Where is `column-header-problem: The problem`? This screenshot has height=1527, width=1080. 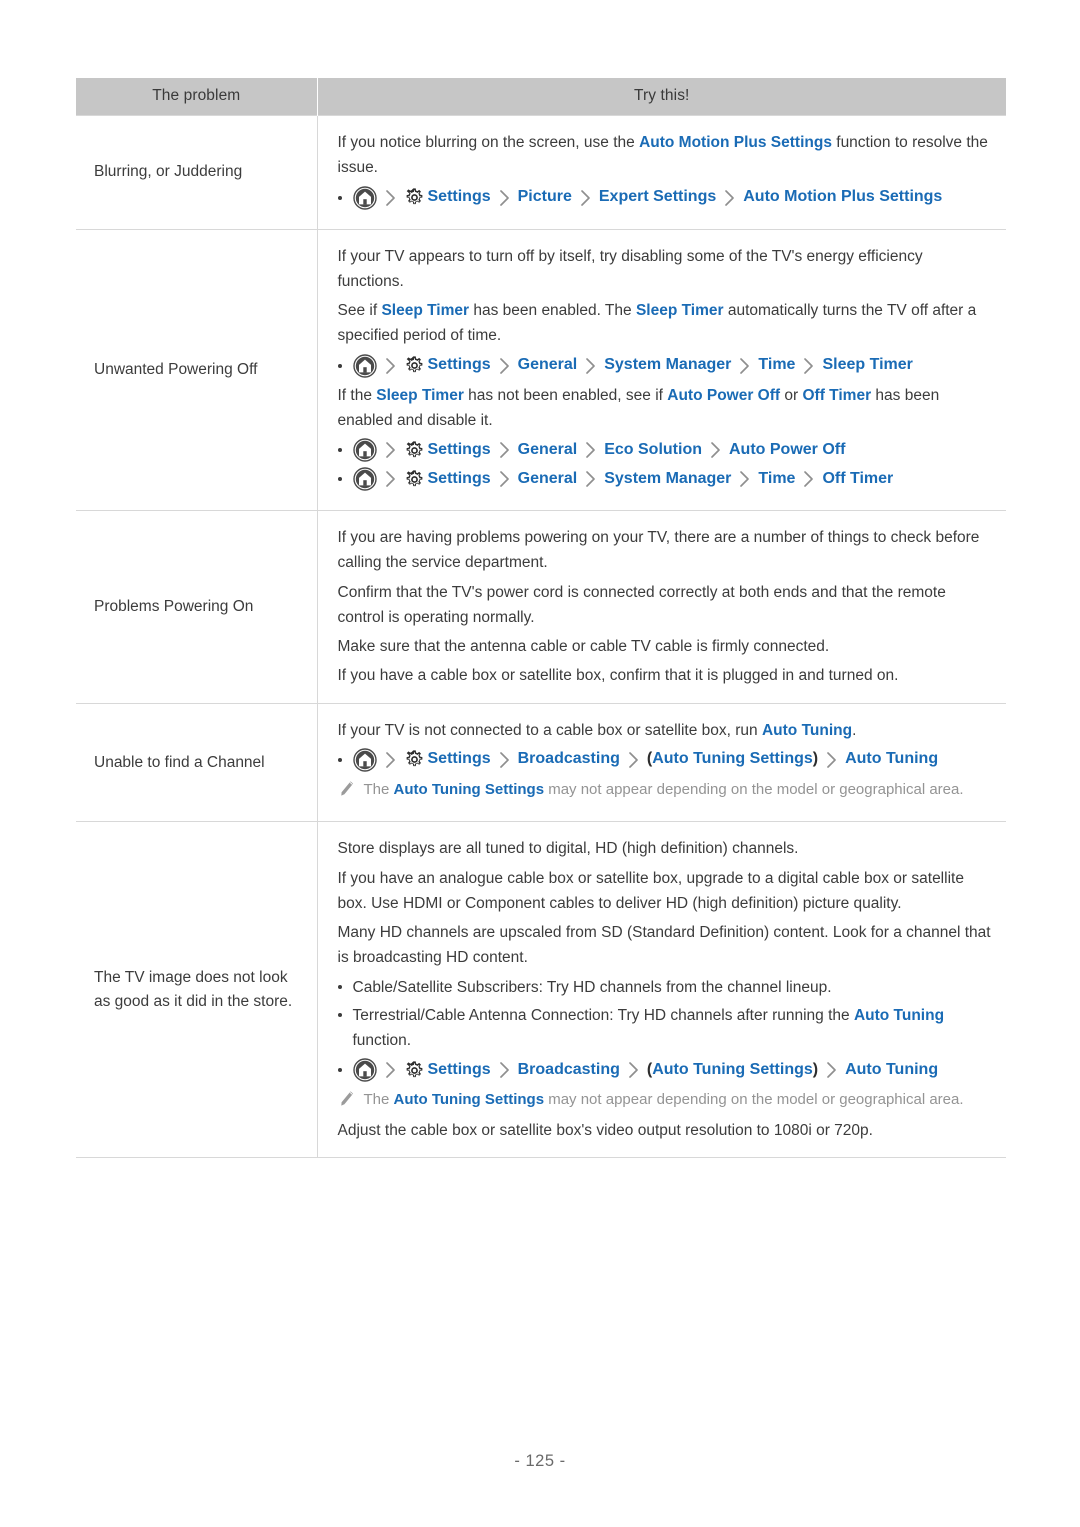
column-header-problem: The problem is located at coordinates (197, 97).